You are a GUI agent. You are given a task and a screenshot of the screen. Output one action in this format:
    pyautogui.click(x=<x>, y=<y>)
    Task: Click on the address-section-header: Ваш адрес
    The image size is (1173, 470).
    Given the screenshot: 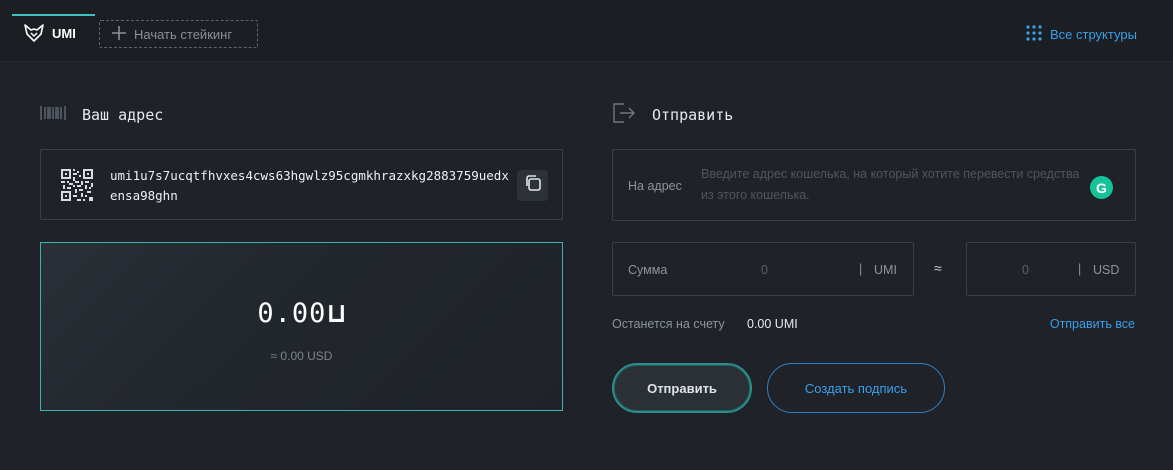 What is the action you would take?
    pyautogui.click(x=101, y=115)
    